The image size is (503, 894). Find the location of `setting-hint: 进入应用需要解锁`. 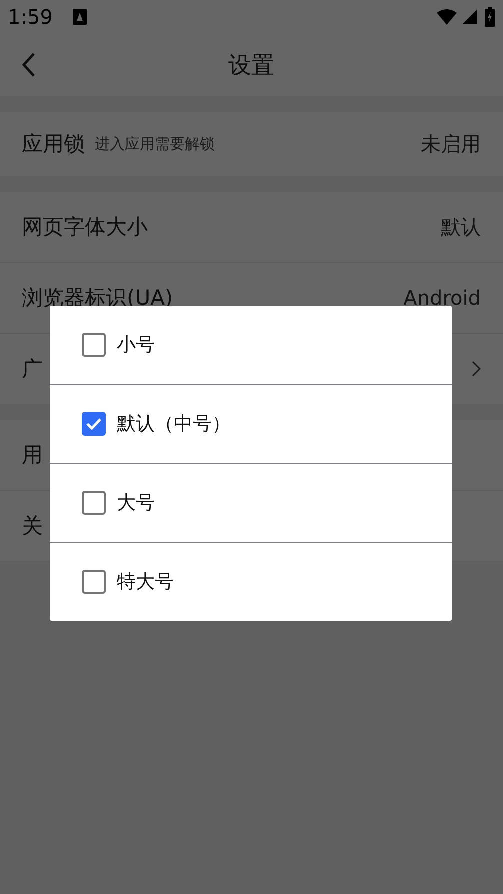

setting-hint: 进入应用需要解锁 is located at coordinates (155, 144).